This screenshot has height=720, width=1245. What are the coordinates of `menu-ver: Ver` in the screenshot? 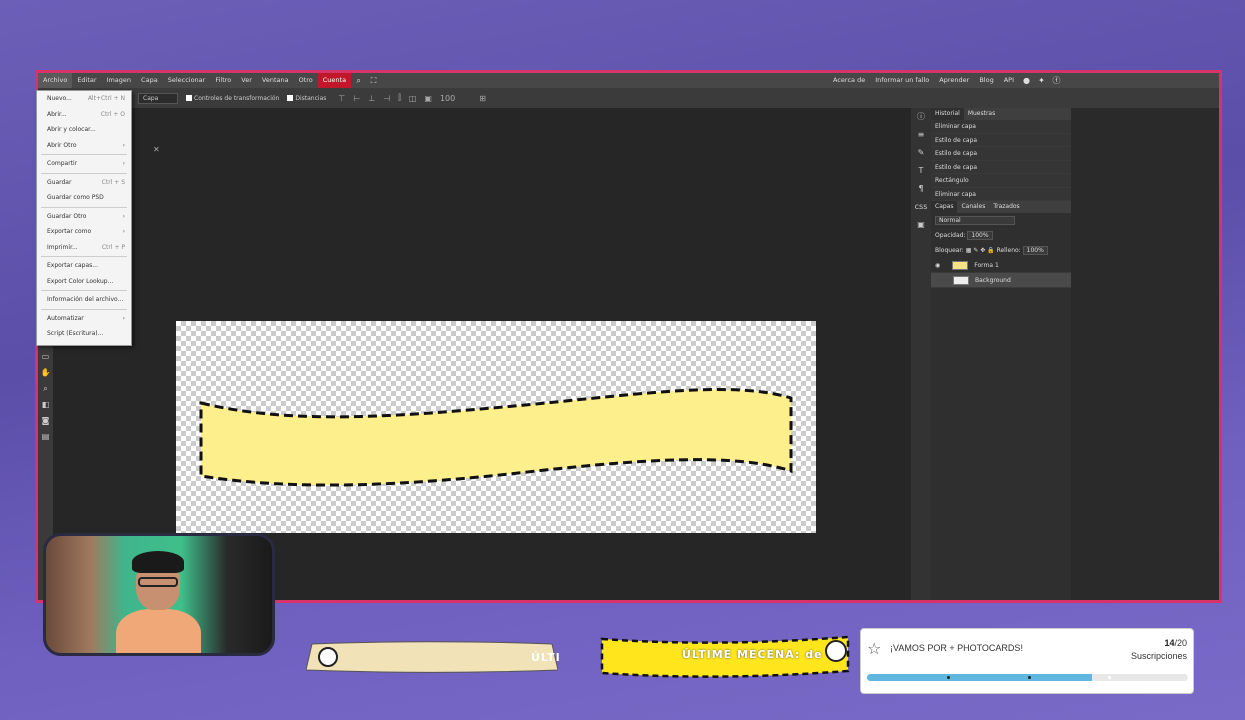 It's located at (246, 80).